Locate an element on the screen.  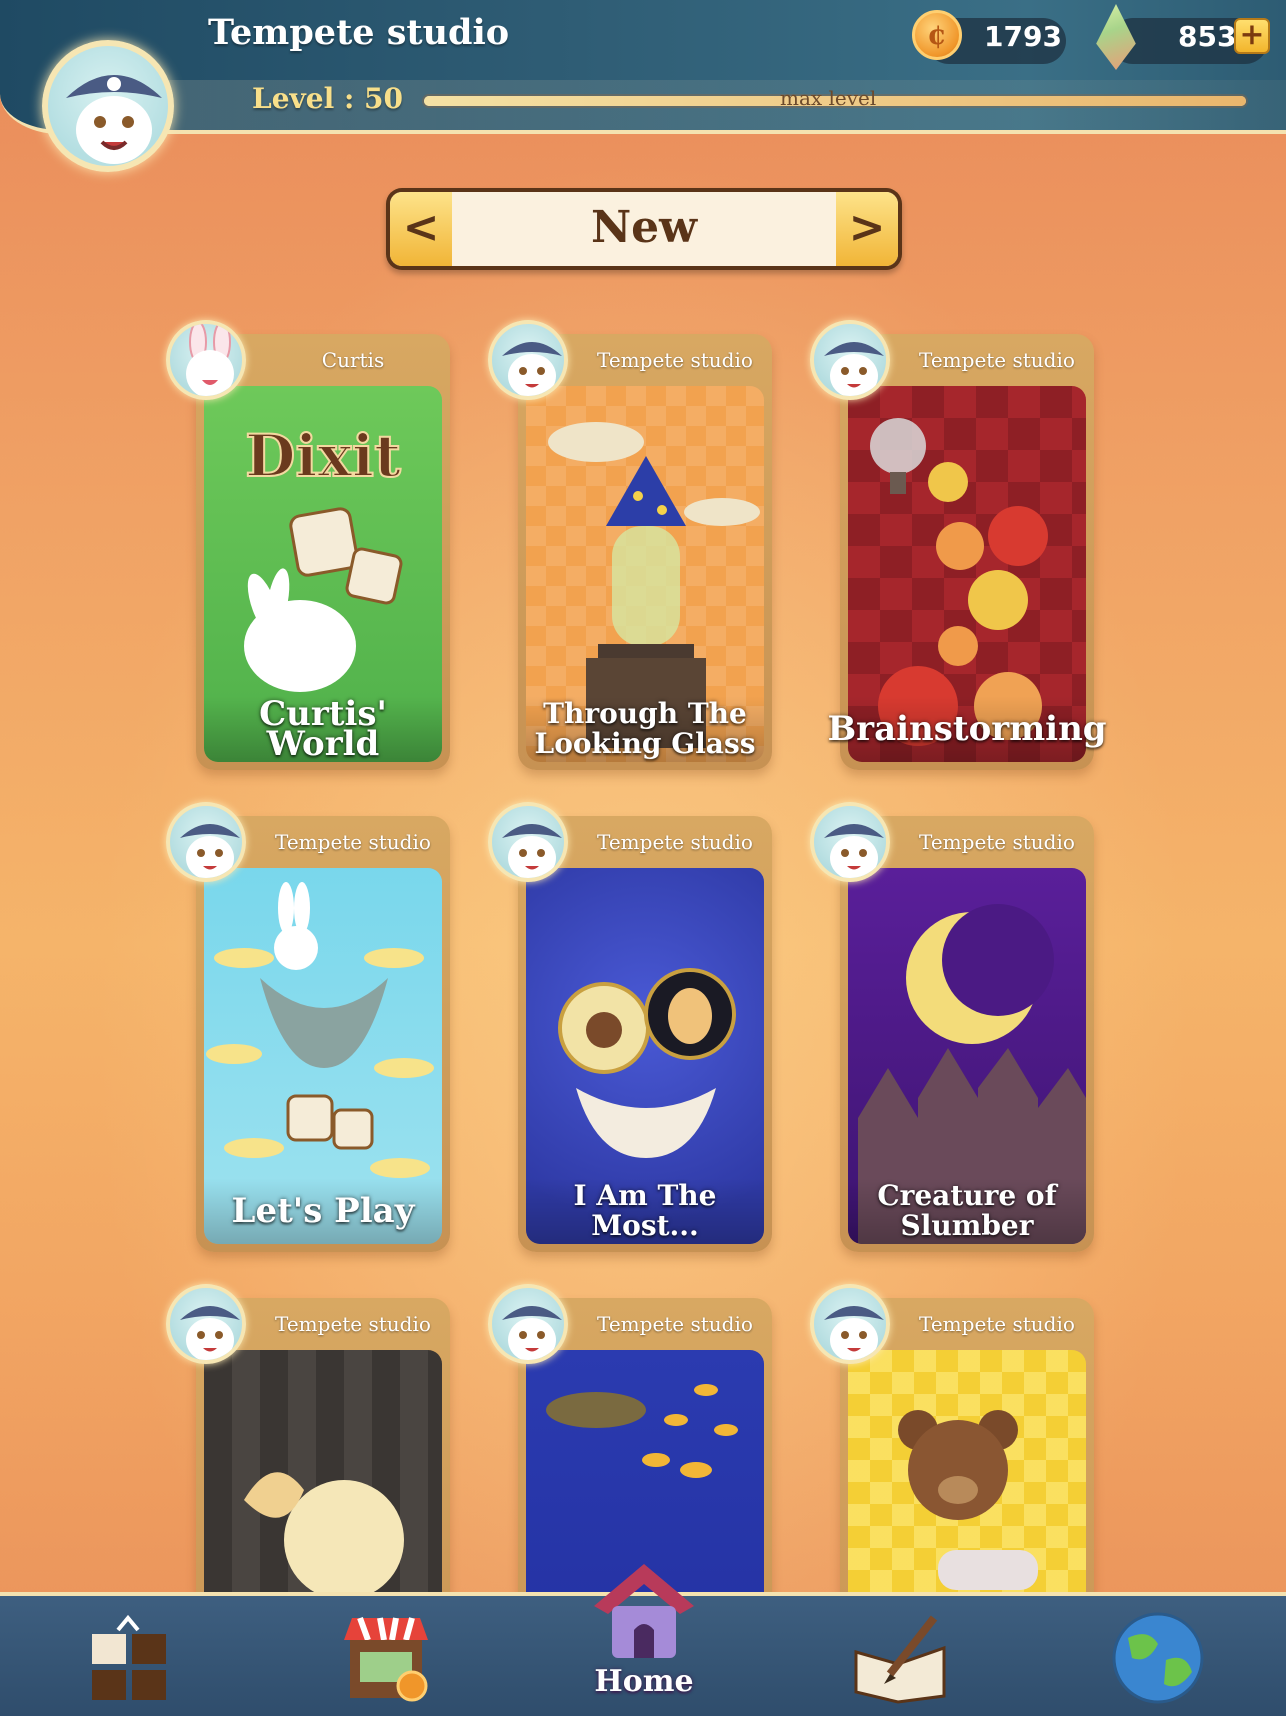
player-name: Tempete studio is located at coordinates (359, 32).